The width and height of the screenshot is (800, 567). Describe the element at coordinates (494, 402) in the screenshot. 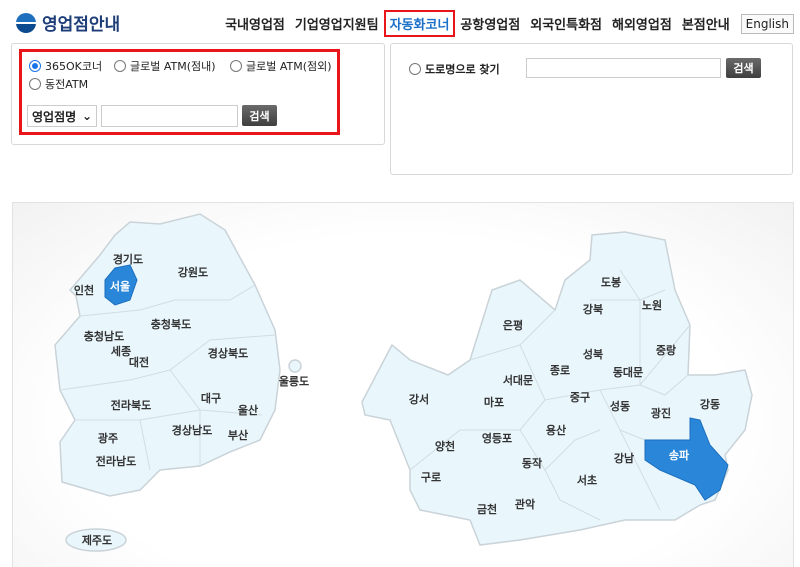

I see `district-mapo: 마포` at that location.